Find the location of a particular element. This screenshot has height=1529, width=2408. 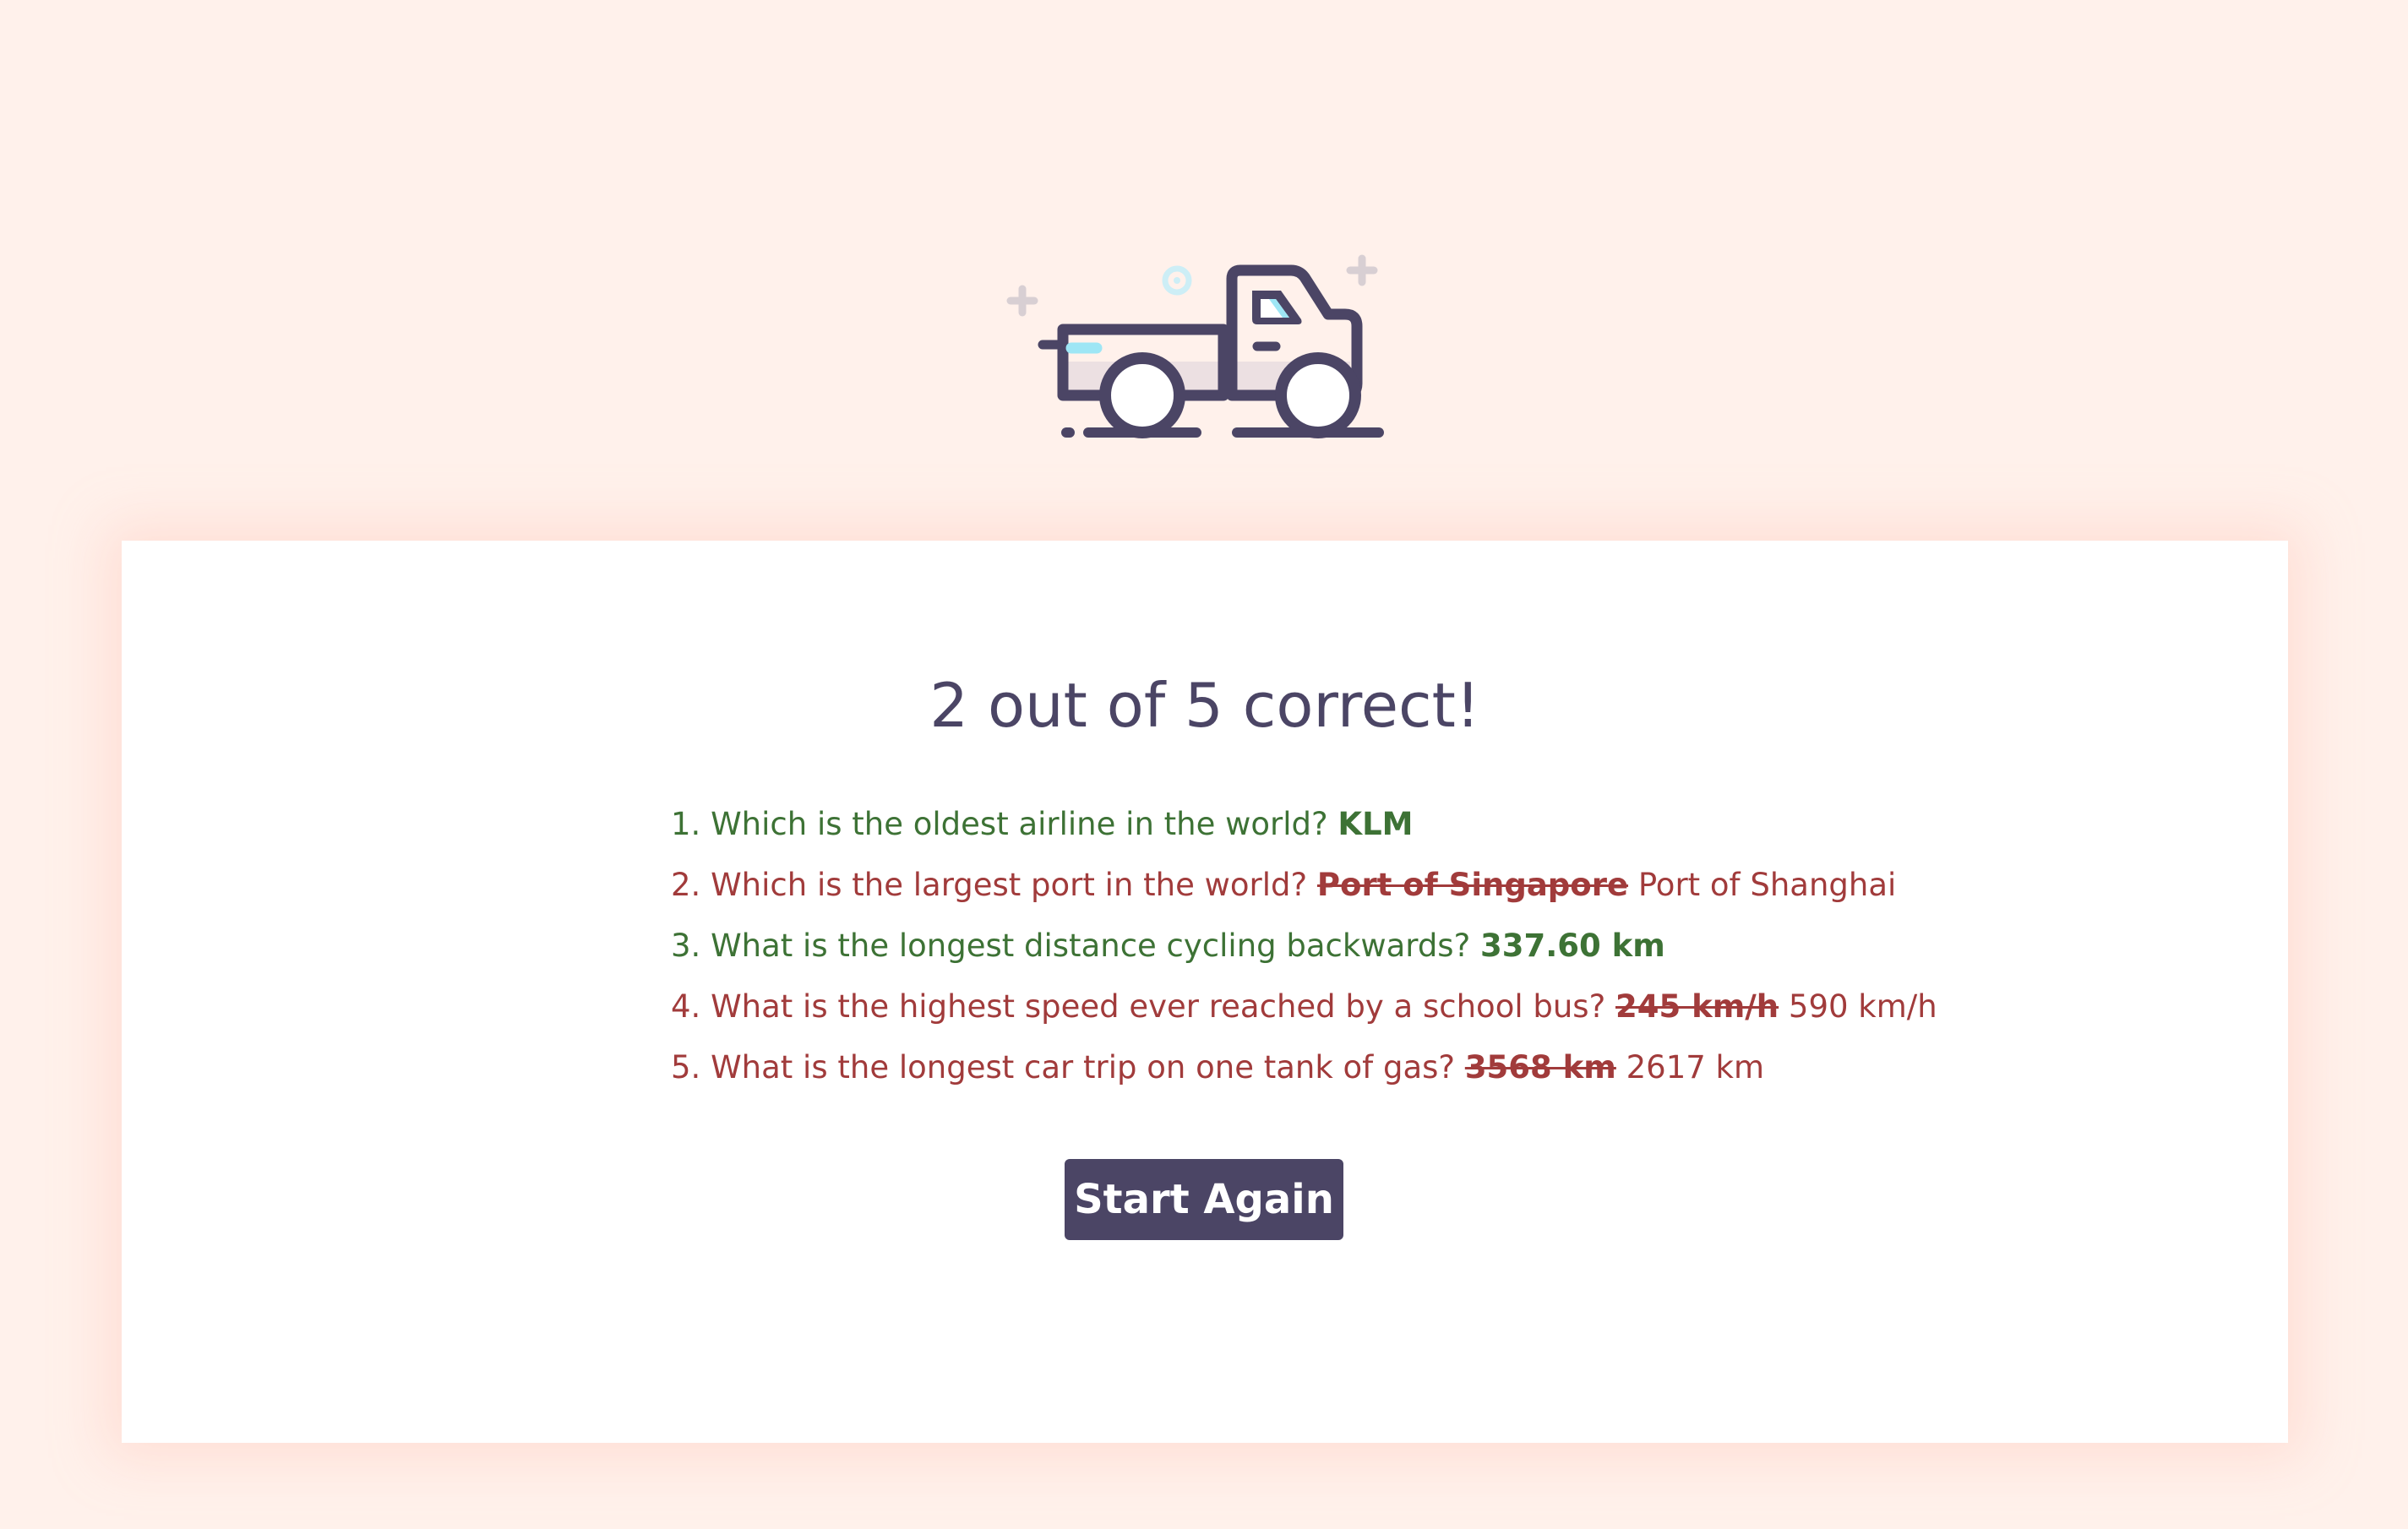

correct-answer: KLM is located at coordinates (1375, 824).